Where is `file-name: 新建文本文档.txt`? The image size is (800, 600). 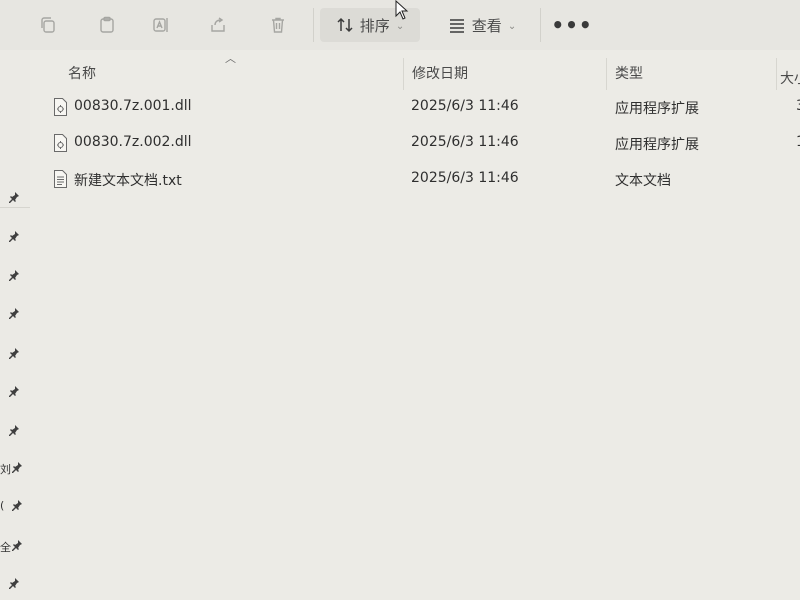 file-name: 新建文本文档.txt is located at coordinates (128, 181).